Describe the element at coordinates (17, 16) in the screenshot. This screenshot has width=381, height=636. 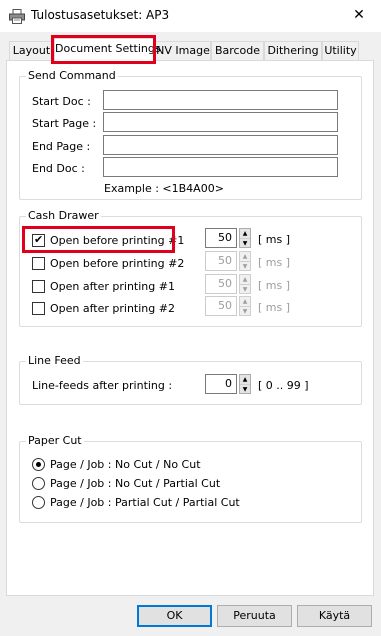
I see `printer-icon` at that location.